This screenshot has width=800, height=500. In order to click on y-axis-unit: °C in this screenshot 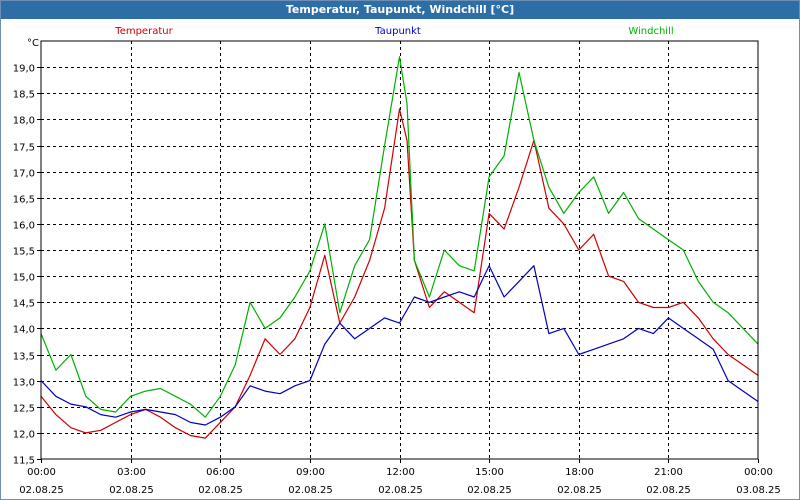, I will do `click(33, 43)`.